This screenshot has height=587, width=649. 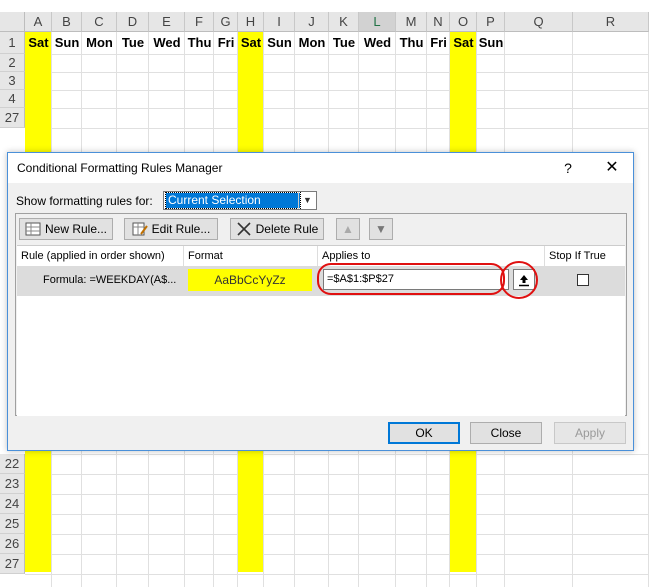 I want to click on column-header-c: C, so click(x=99, y=22).